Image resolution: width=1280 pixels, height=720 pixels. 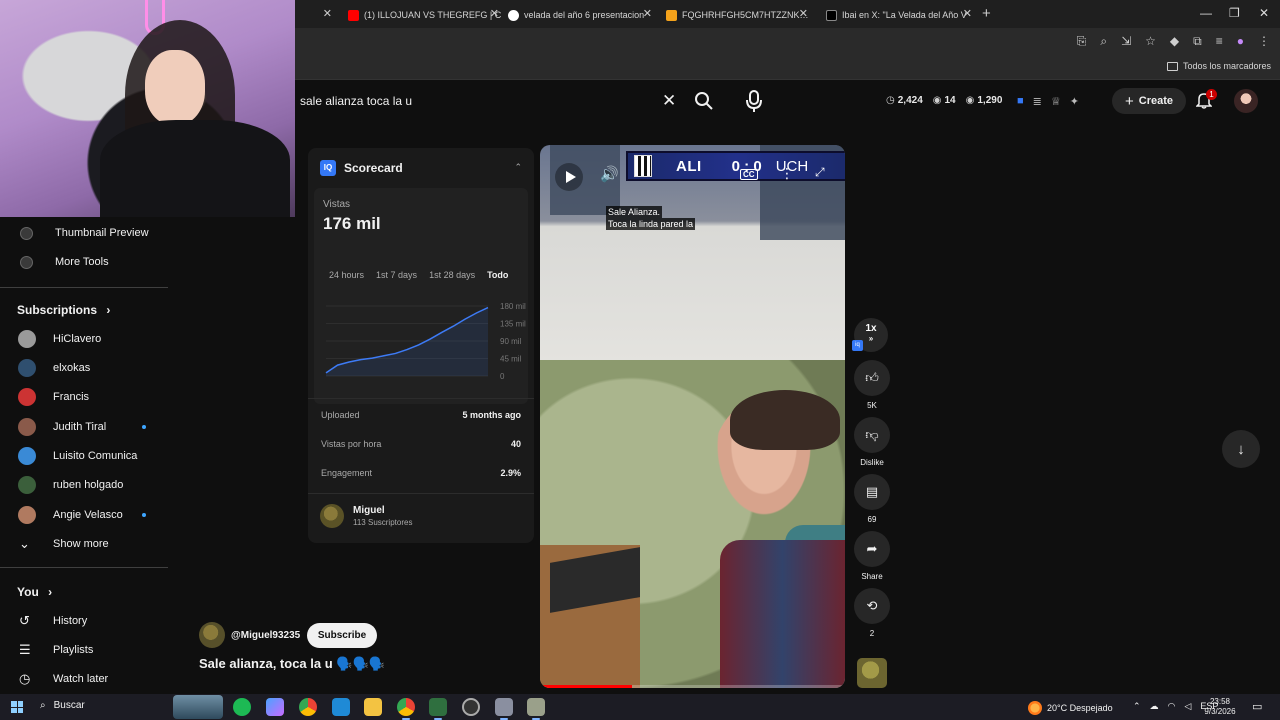 What do you see at coordinates (609, 174) in the screenshot?
I see `volume-icon: 🔊` at bounding box center [609, 174].